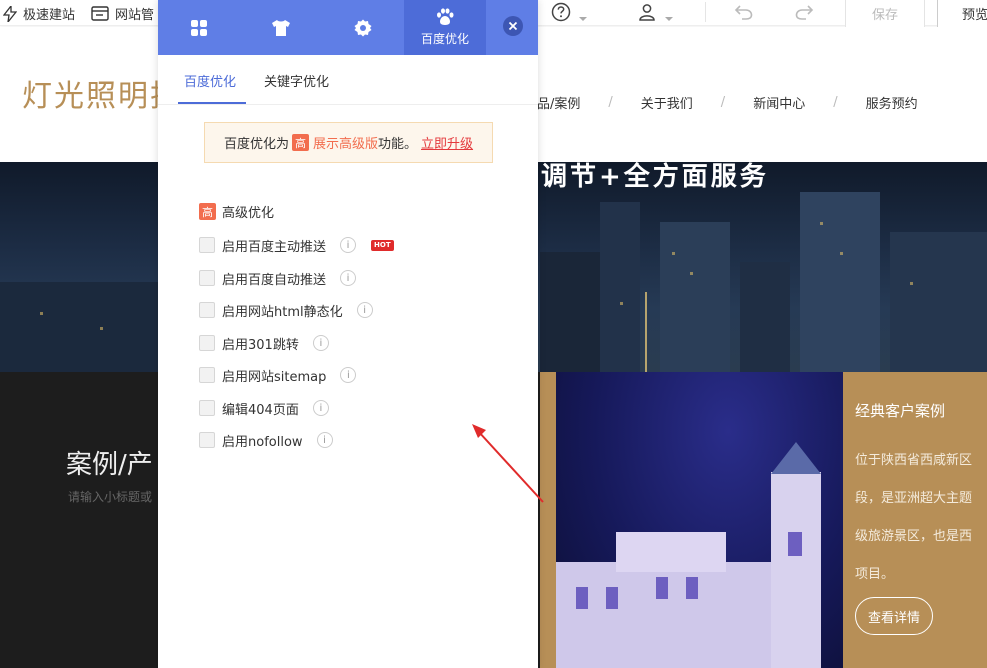  What do you see at coordinates (561, 12) in the screenshot?
I see `help-icon` at bounding box center [561, 12].